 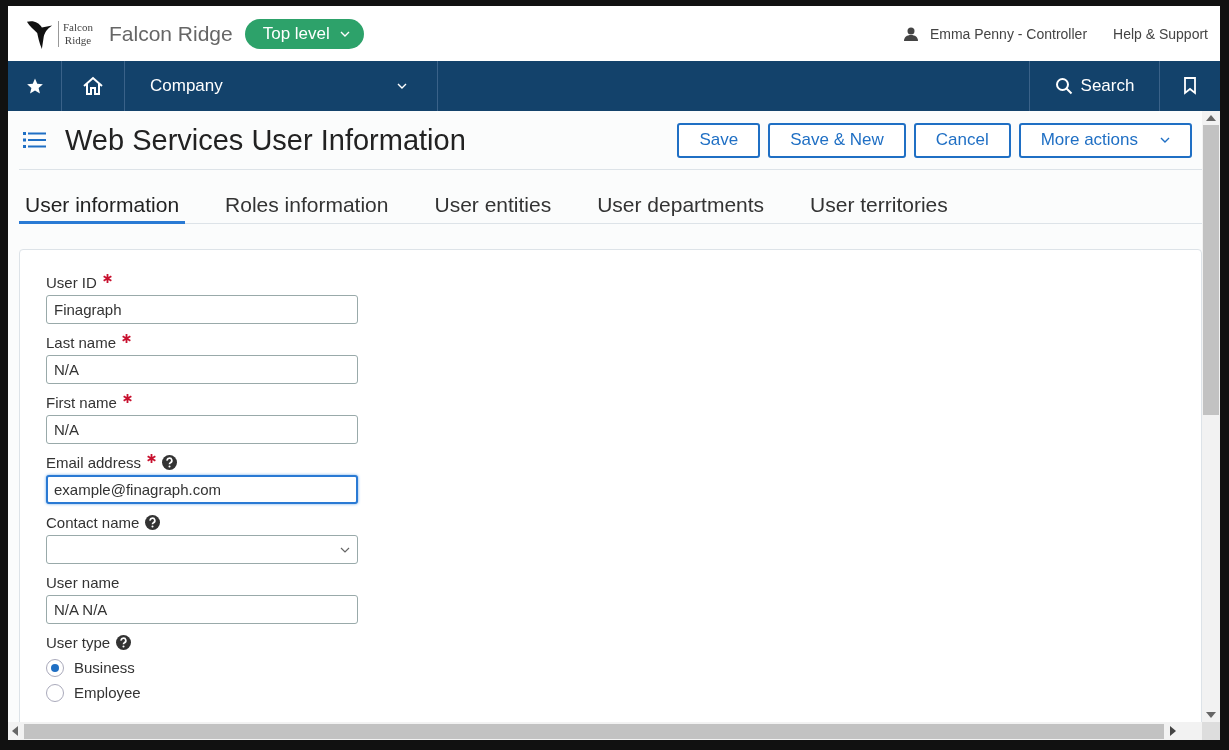 I want to click on logo-text: Falcon, so click(x=78, y=27).